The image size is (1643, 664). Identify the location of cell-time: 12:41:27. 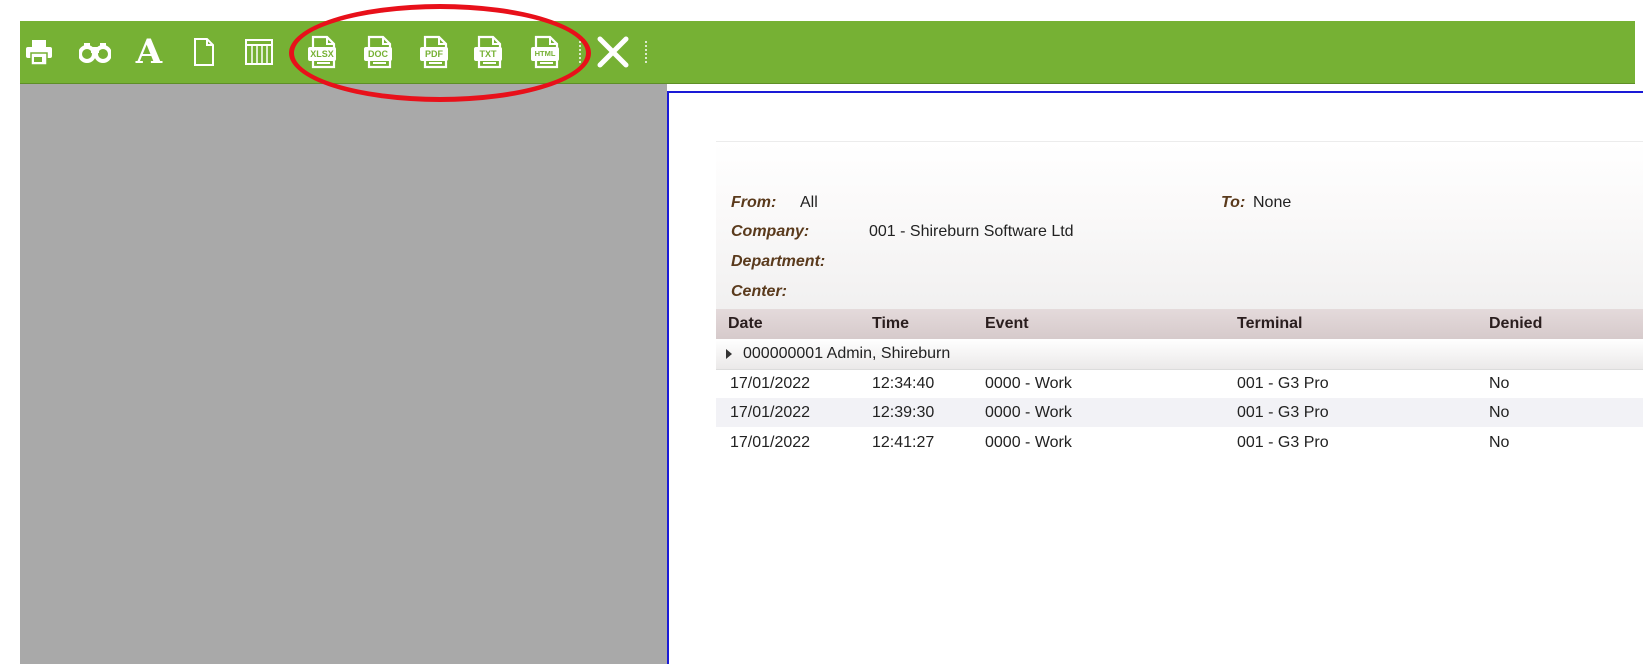
(903, 442).